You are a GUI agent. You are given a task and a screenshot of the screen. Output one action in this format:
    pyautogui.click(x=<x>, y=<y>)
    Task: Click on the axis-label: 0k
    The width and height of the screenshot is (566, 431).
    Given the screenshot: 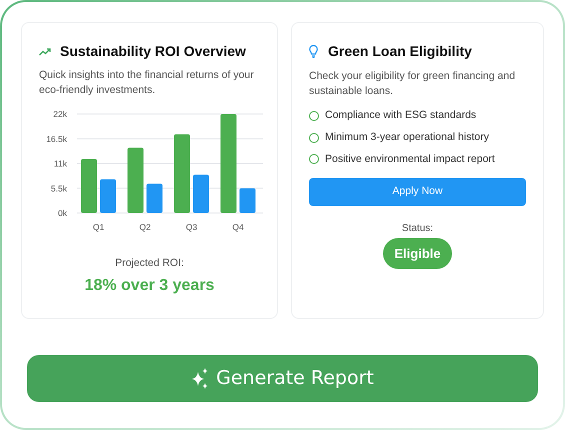 What is the action you would take?
    pyautogui.click(x=62, y=213)
    